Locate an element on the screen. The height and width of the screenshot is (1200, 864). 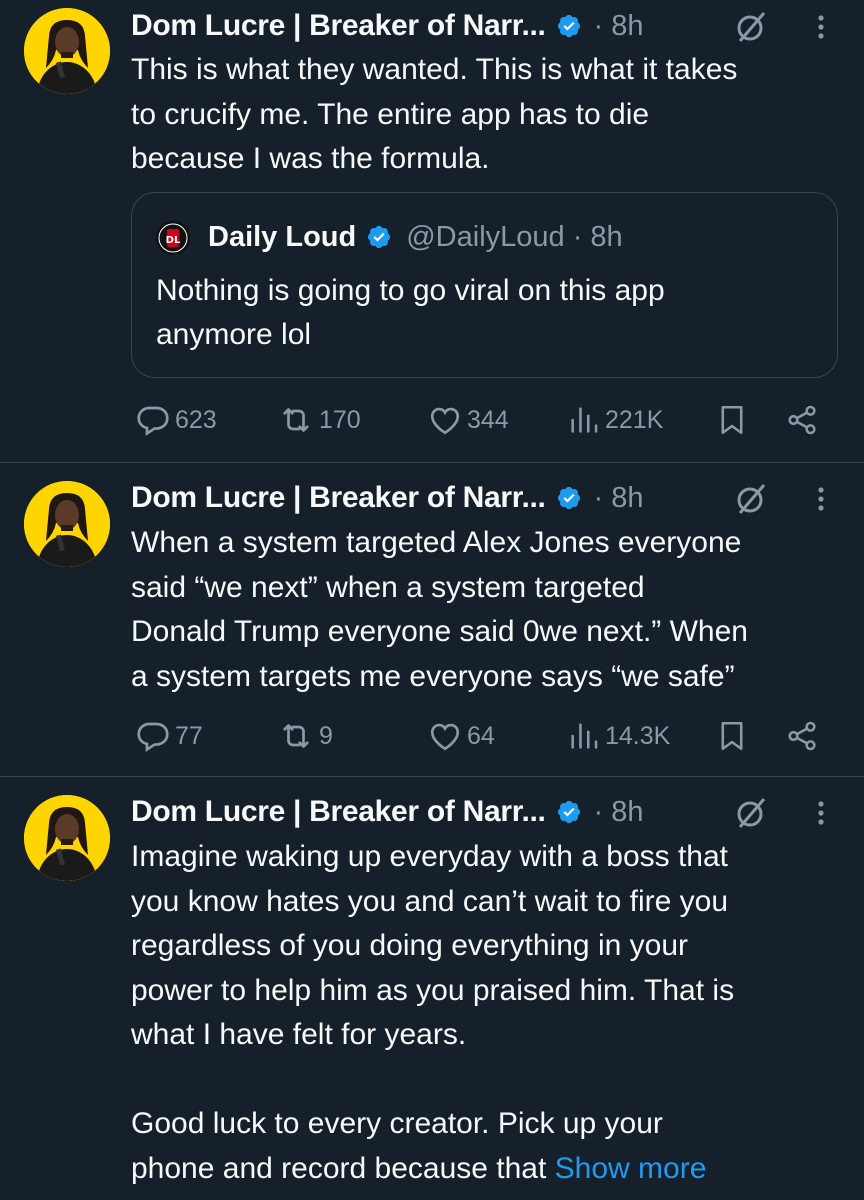
reply-button: 623 is located at coordinates (176, 420).